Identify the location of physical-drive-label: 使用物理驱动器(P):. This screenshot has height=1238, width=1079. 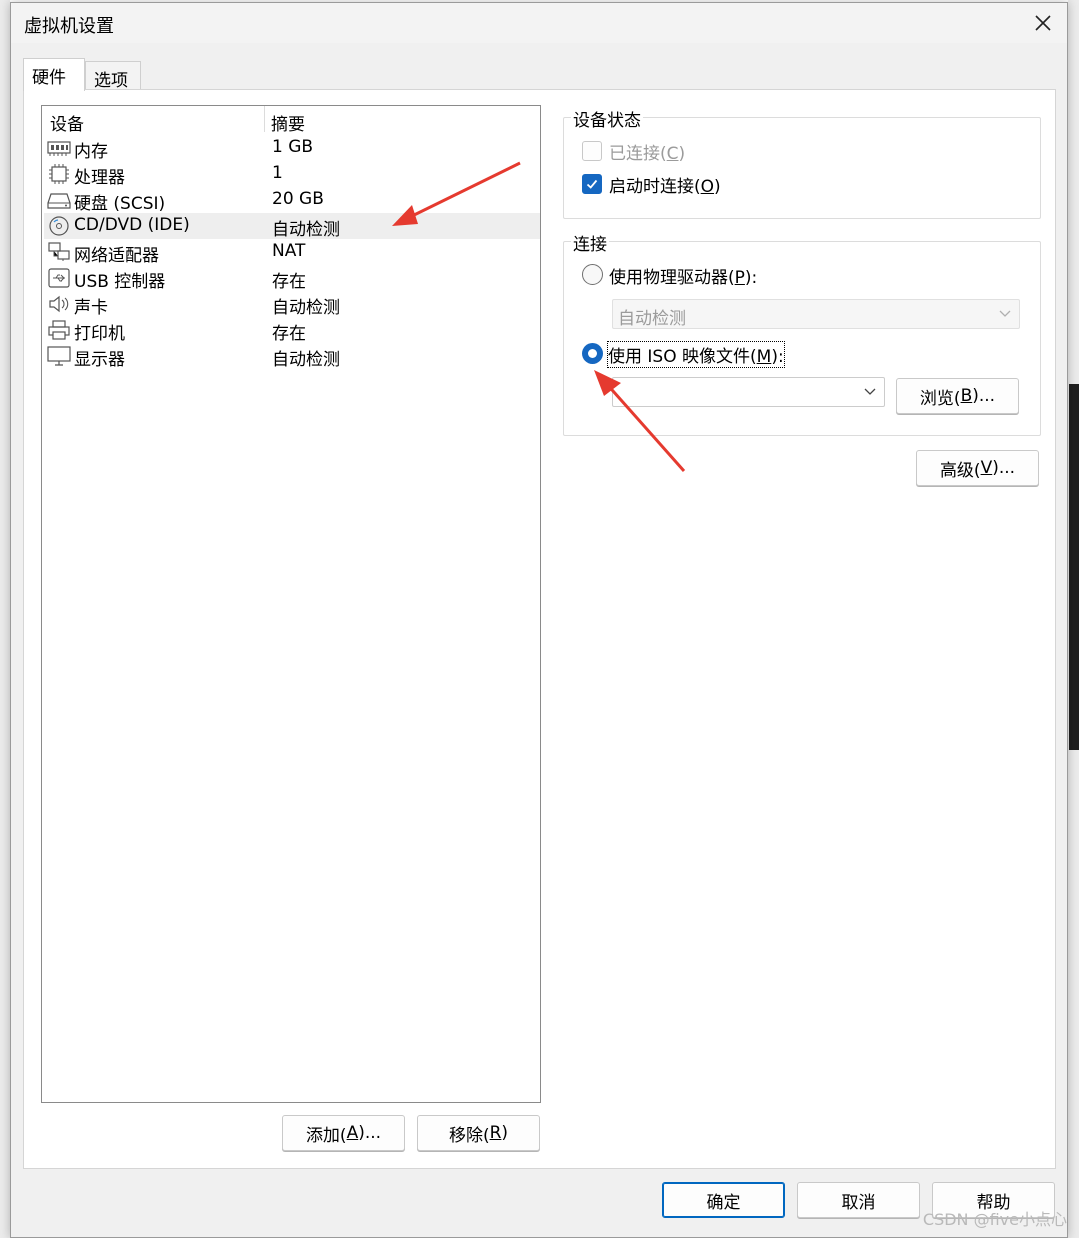
(683, 275).